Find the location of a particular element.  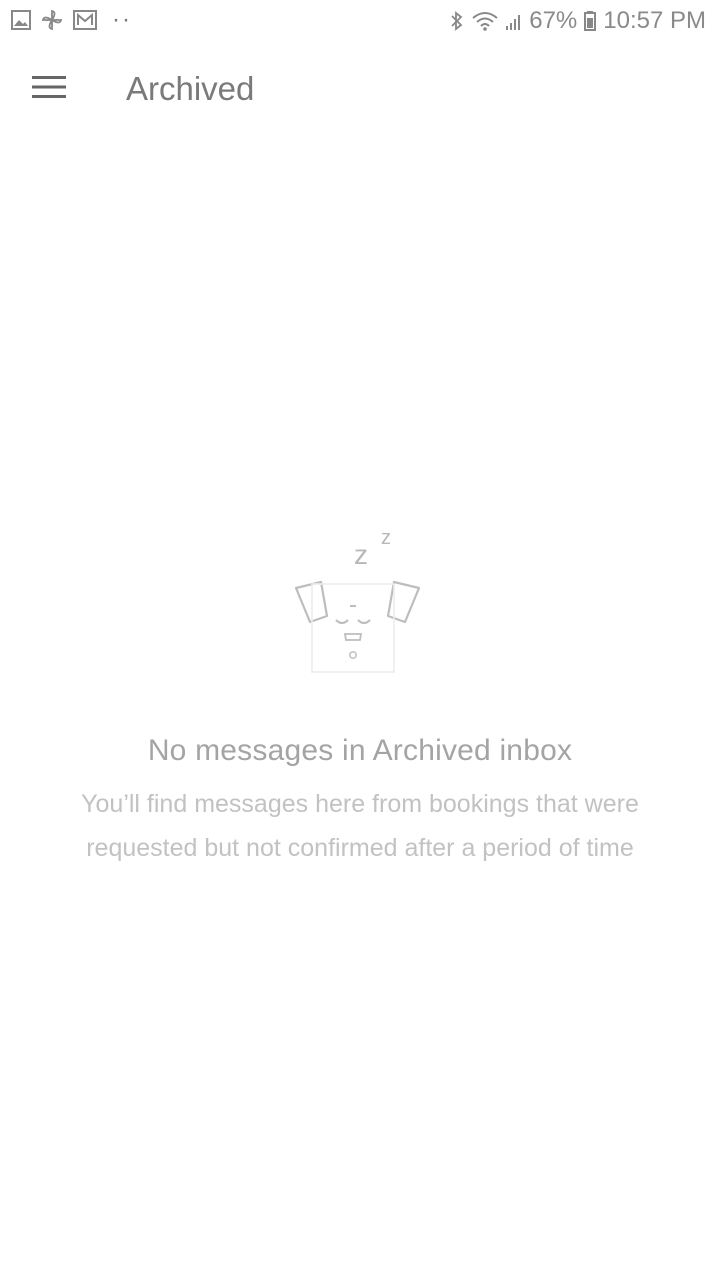

system-indicators: 67% 10:57 PM is located at coordinates (577, 21).